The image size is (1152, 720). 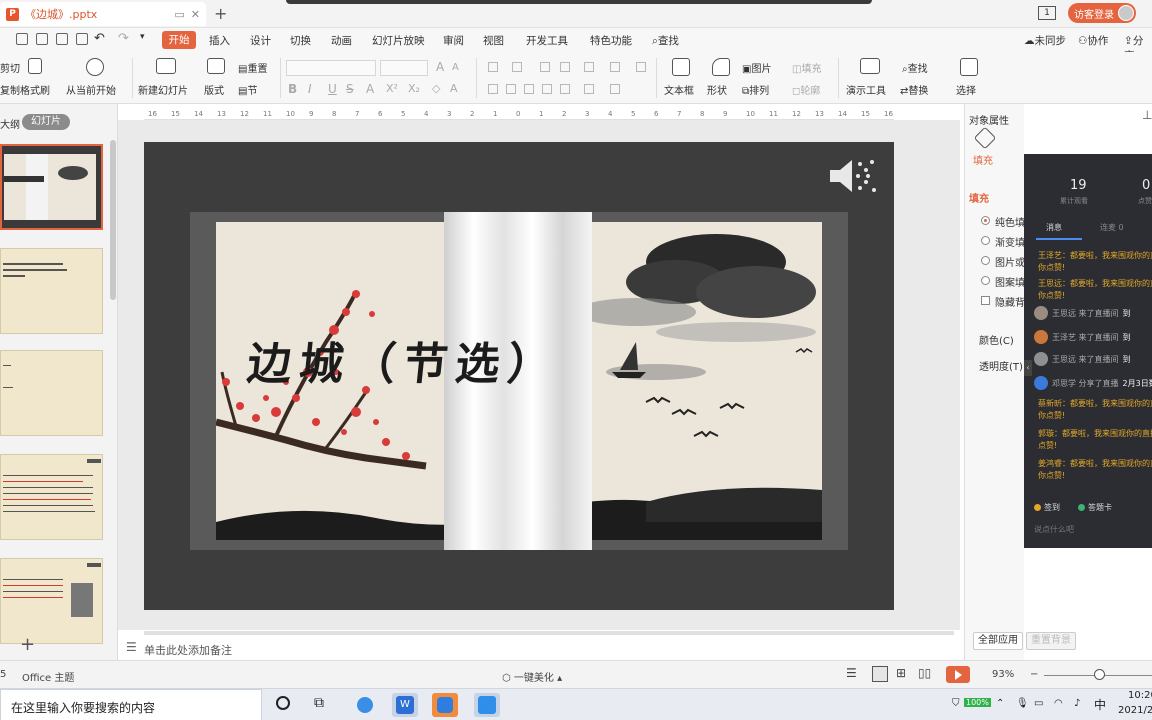 What do you see at coordinates (956, 703) in the screenshot?
I see `tray-shield-icon: ⛉` at bounding box center [956, 703].